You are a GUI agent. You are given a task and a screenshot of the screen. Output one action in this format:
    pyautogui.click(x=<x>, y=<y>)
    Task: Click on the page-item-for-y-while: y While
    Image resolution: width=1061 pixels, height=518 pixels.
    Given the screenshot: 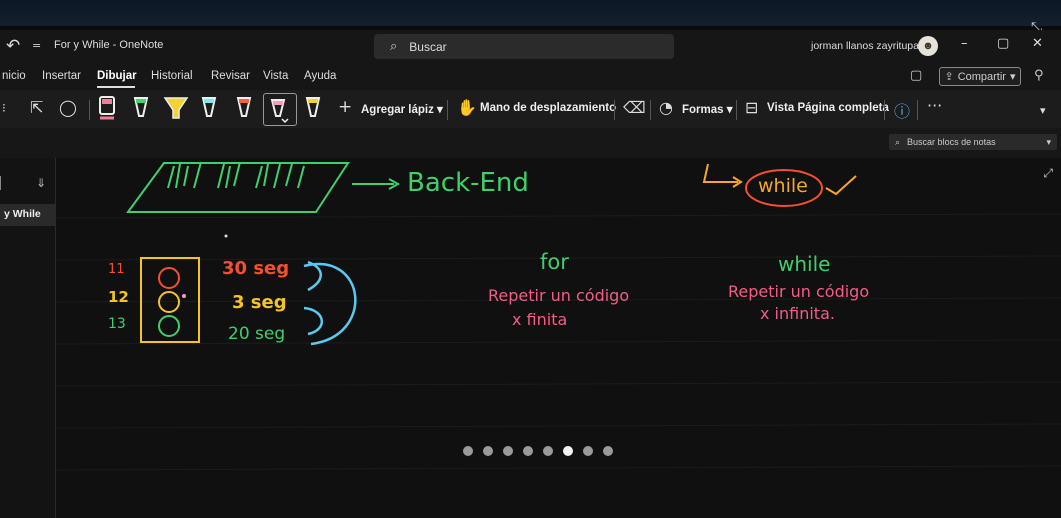 What is the action you would take?
    pyautogui.click(x=28, y=215)
    